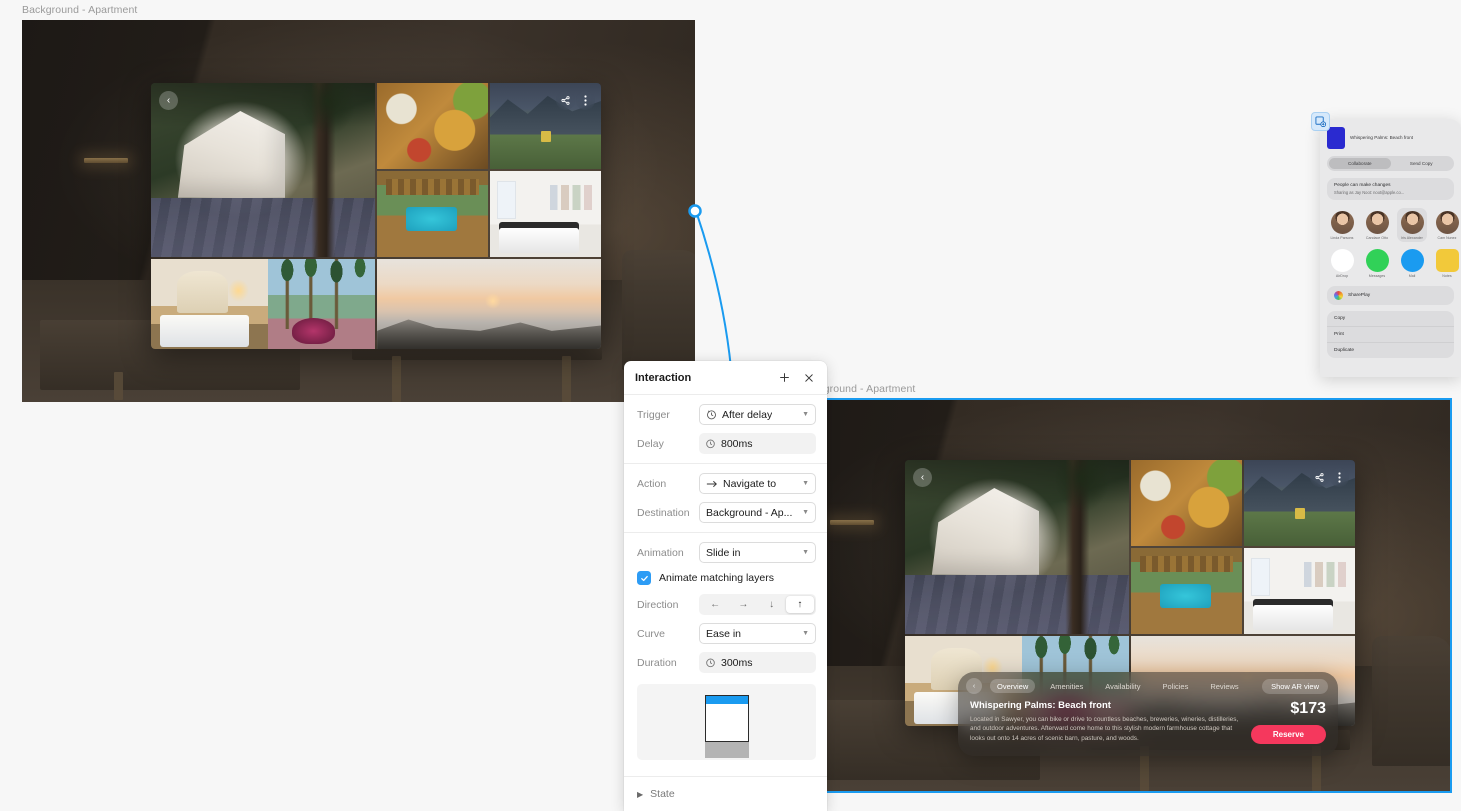 The image size is (1461, 811). I want to click on contact-name: Cam Nunez, so click(1447, 238).